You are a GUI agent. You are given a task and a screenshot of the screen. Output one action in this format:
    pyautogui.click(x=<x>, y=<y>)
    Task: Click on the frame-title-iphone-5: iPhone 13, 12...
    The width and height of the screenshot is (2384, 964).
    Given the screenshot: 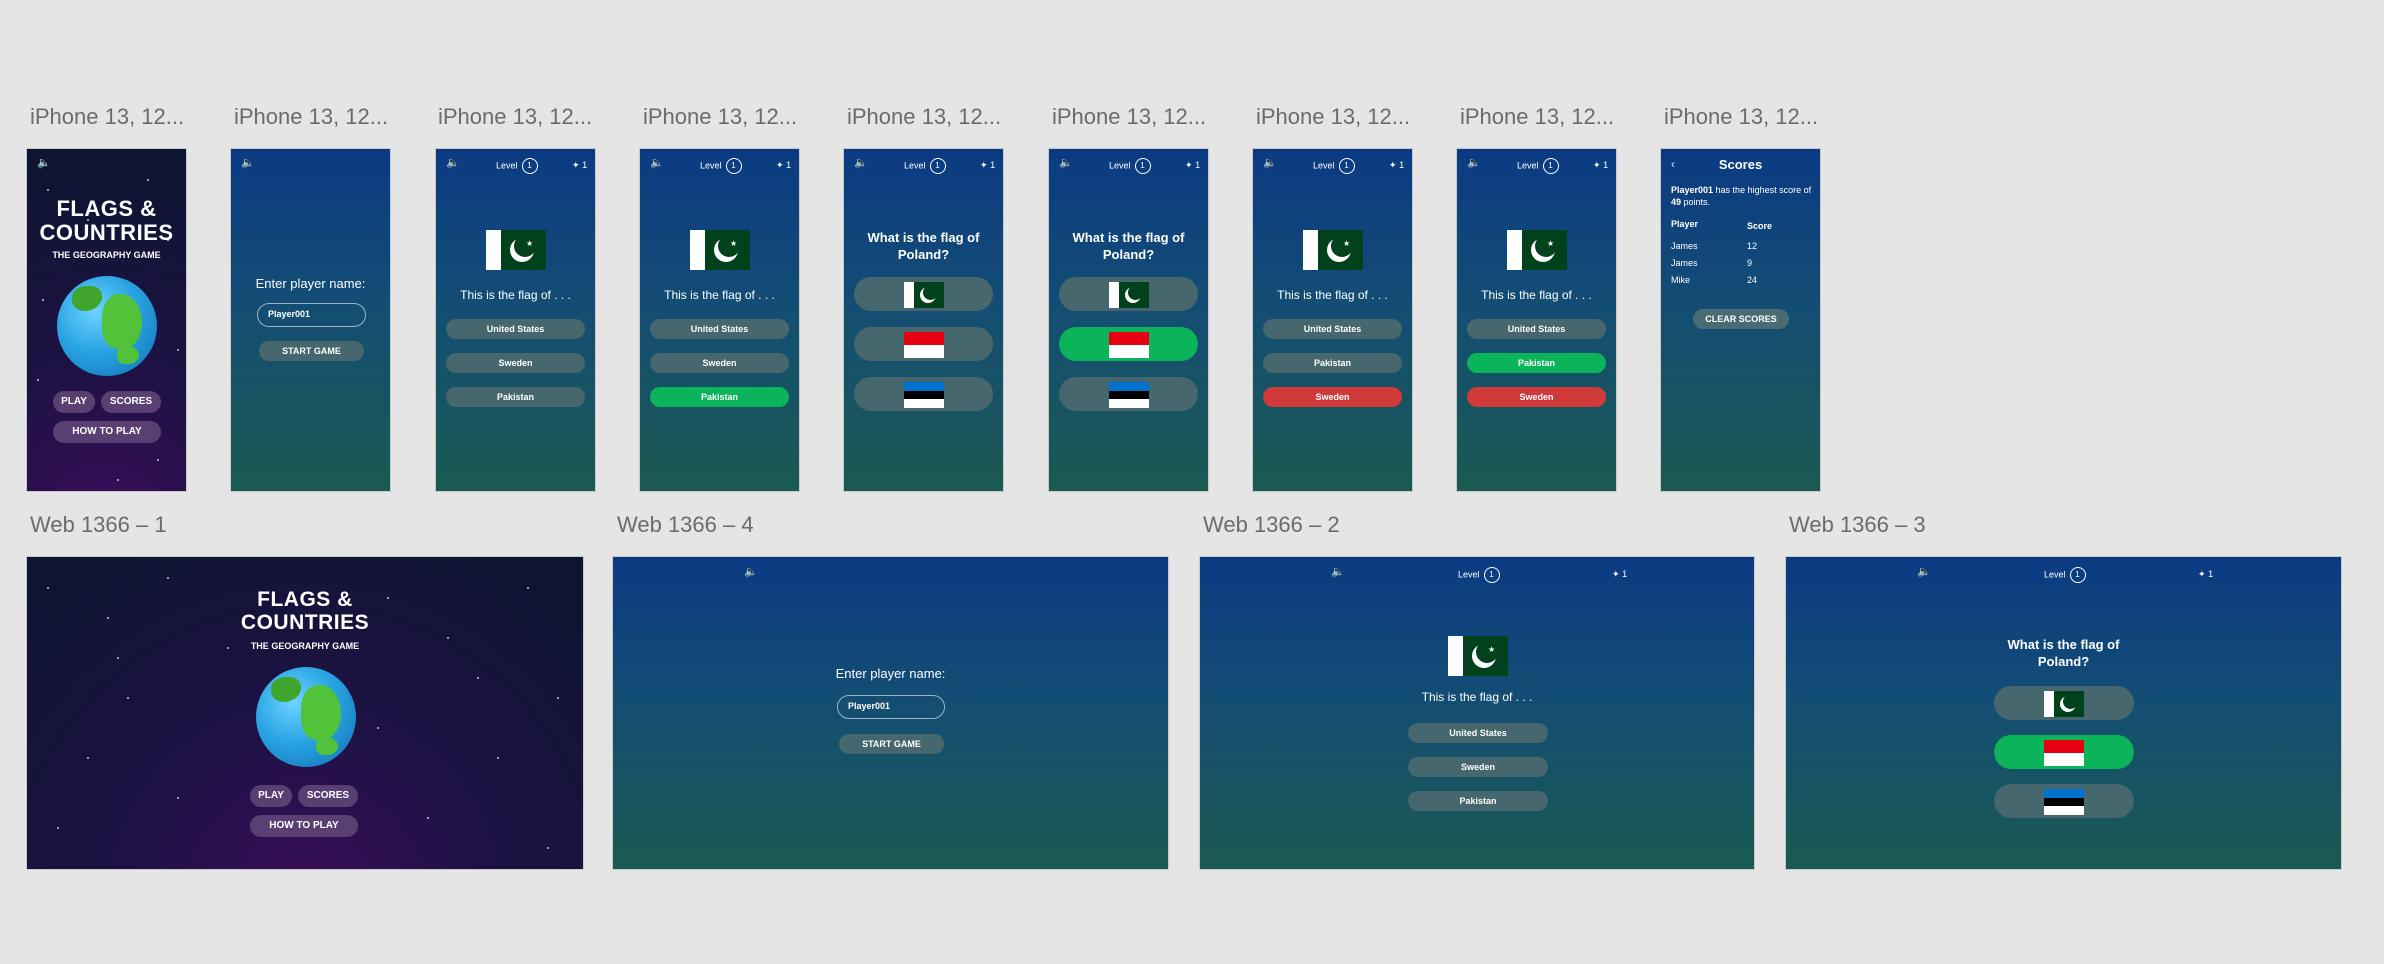 What is the action you would take?
    pyautogui.click(x=924, y=116)
    